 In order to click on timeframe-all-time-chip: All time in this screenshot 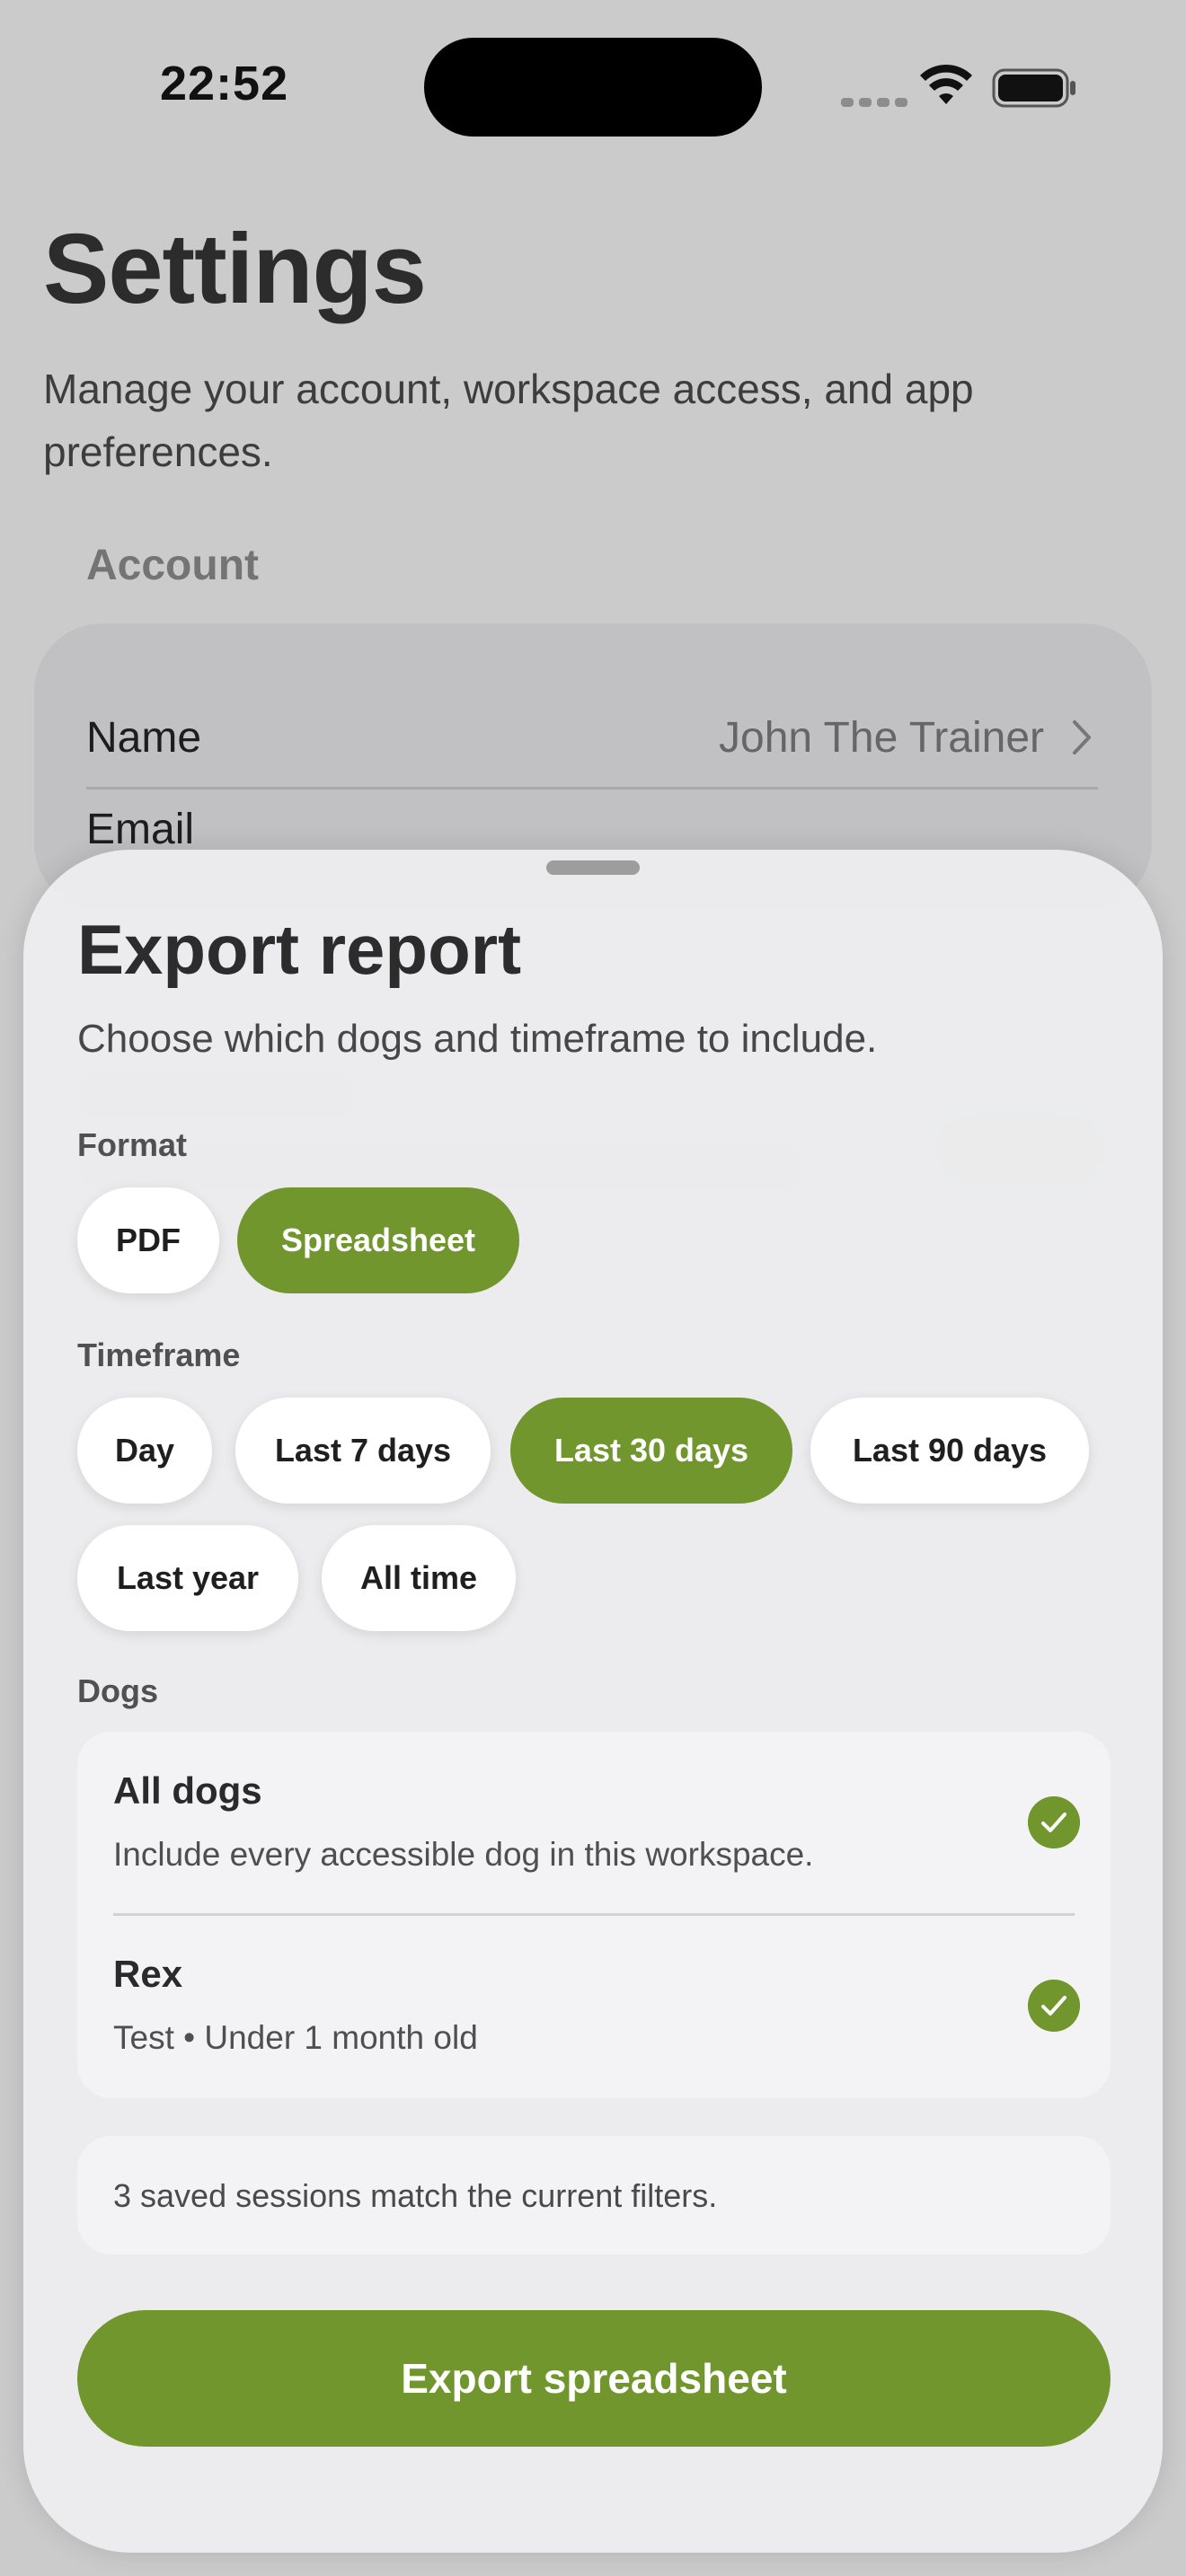, I will do `click(419, 1578)`.